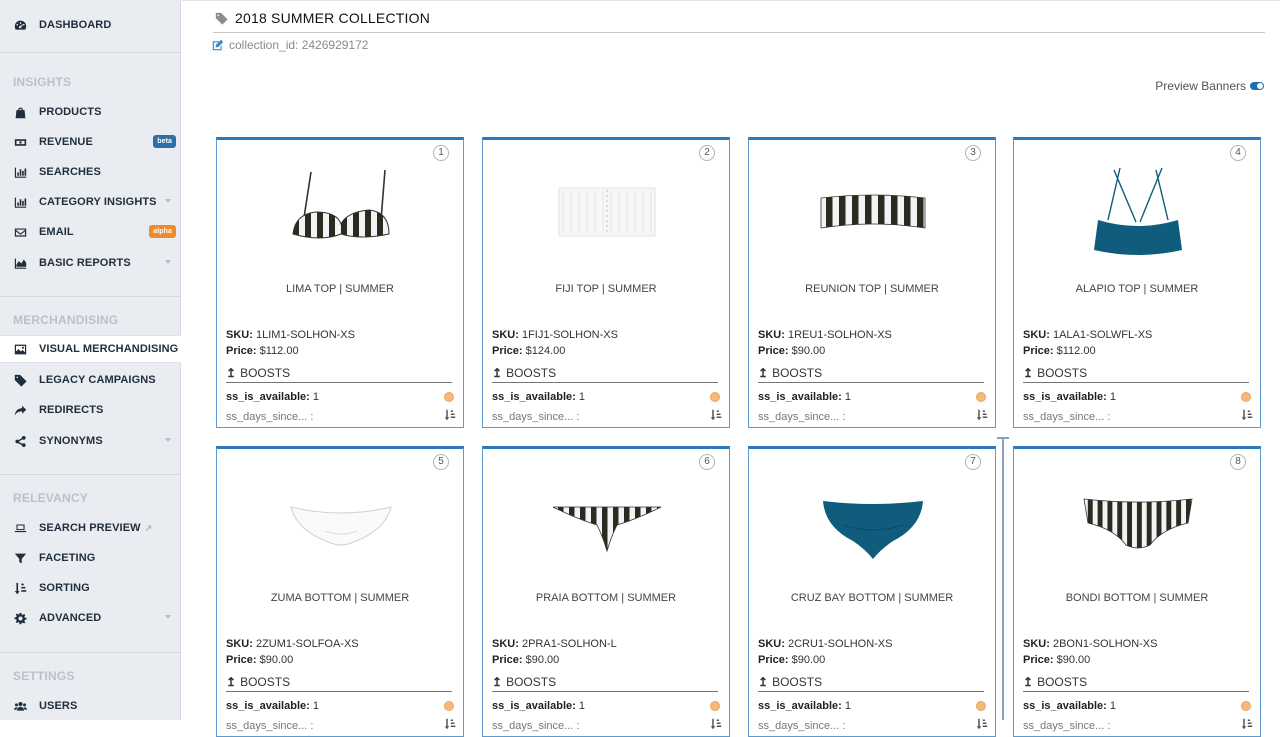 The height and width of the screenshot is (737, 1280). I want to click on product-name: PRAIA BOTTOM | SUMMER, so click(606, 598).